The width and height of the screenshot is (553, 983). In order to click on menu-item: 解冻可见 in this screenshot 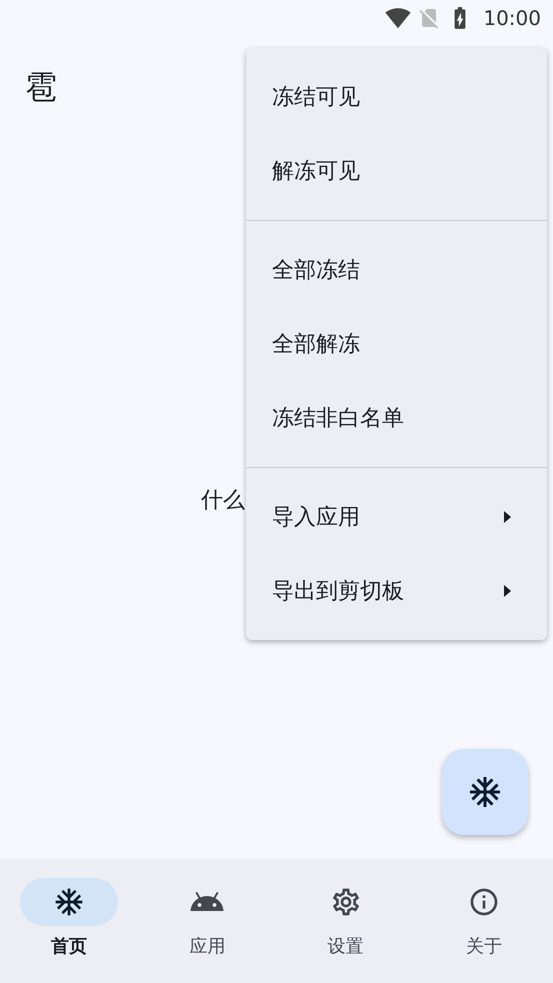, I will do `click(396, 171)`.